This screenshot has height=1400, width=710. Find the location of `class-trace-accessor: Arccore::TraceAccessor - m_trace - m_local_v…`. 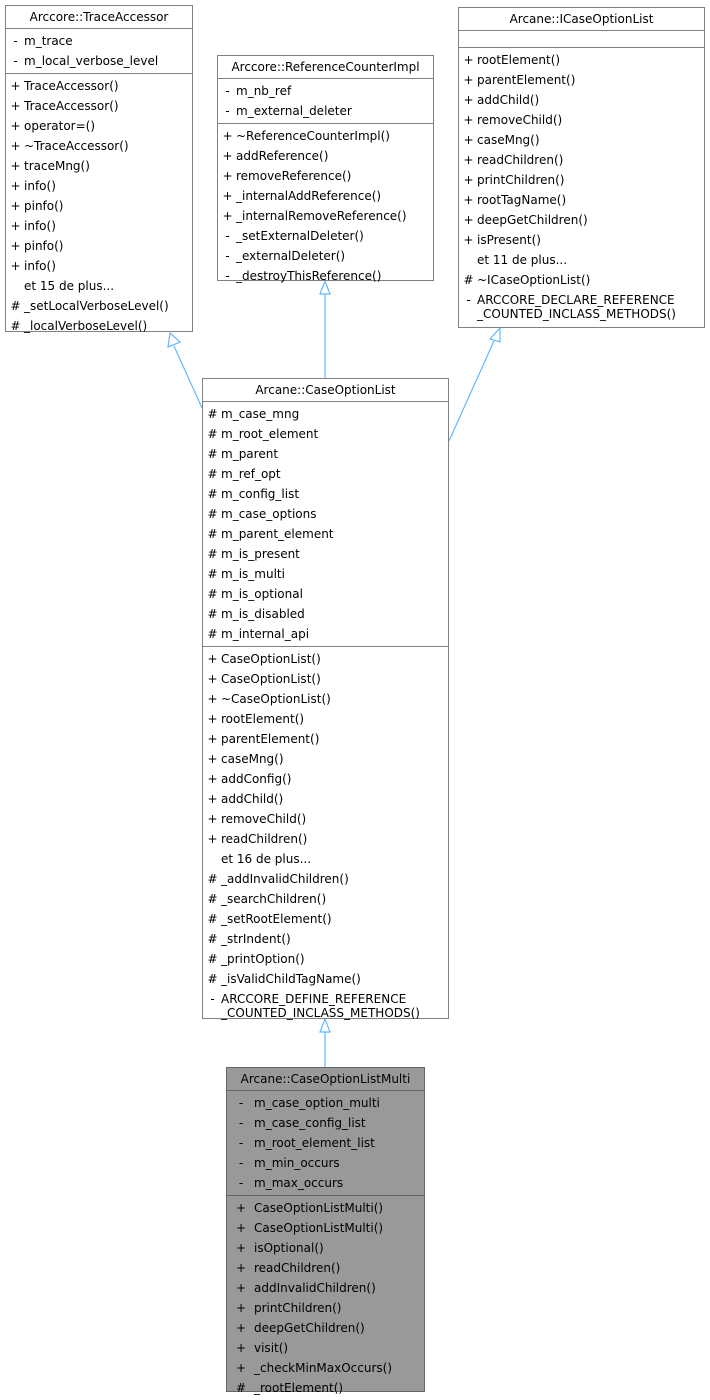

class-trace-accessor: Arccore::TraceAccessor - m_trace - m_local_v… is located at coordinates (99, 169).